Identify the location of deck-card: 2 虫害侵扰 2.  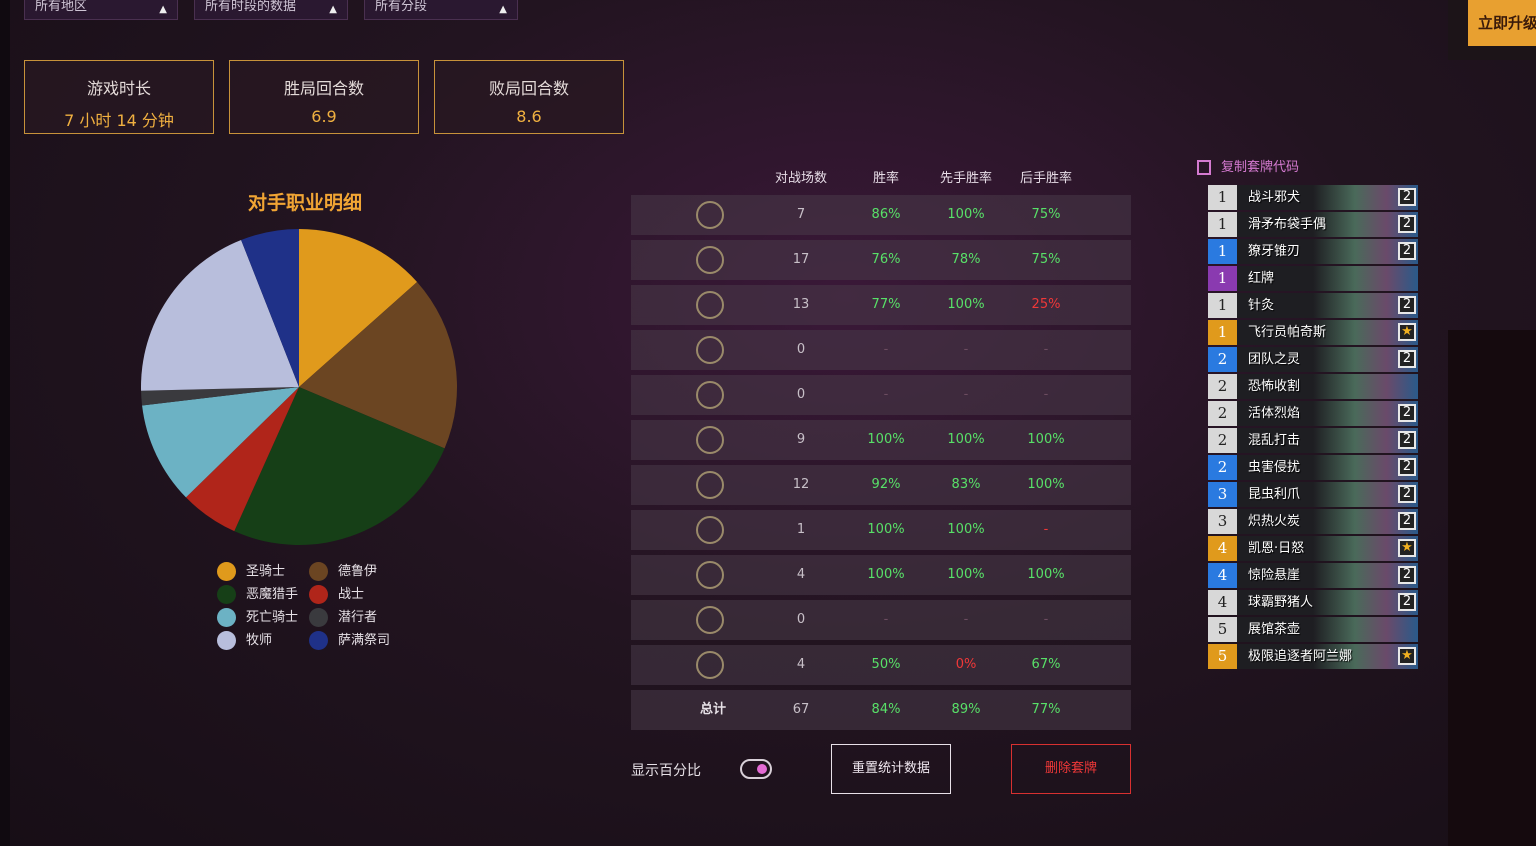
(1313, 467).